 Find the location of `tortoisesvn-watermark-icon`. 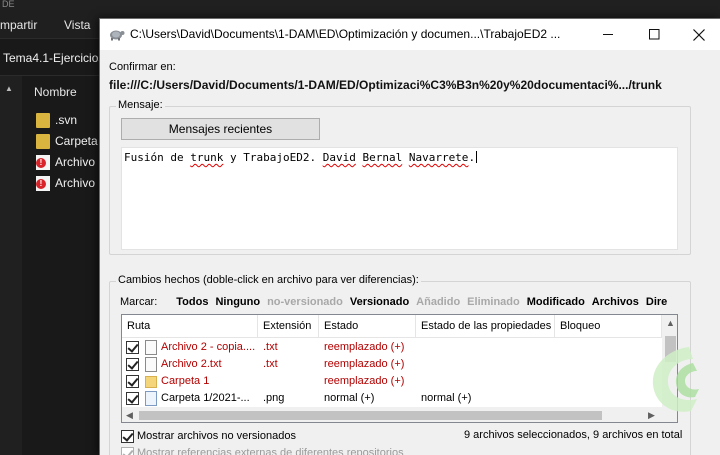

tortoisesvn-watermark-icon is located at coordinates (675, 379).